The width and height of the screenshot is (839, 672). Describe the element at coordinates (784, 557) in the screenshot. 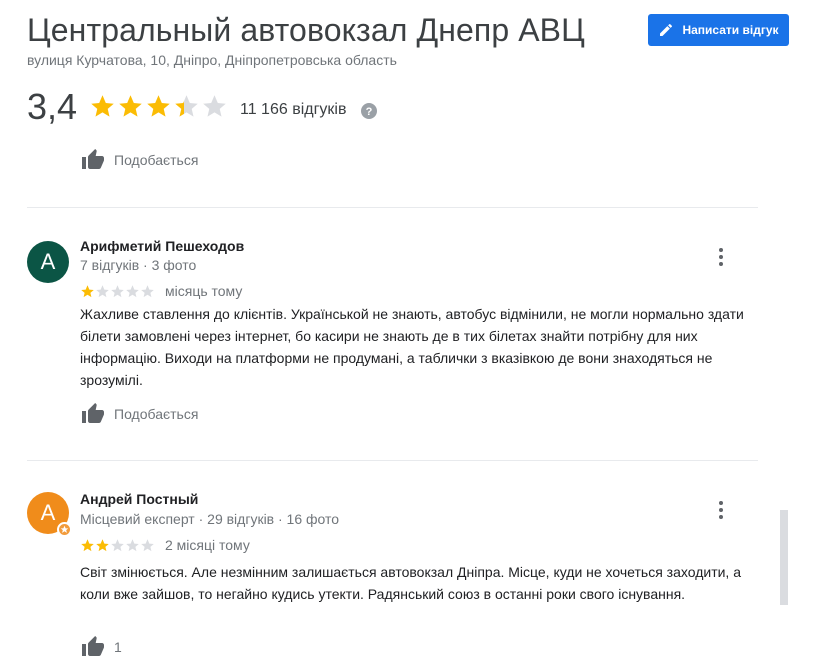

I see `scrollbar` at that location.